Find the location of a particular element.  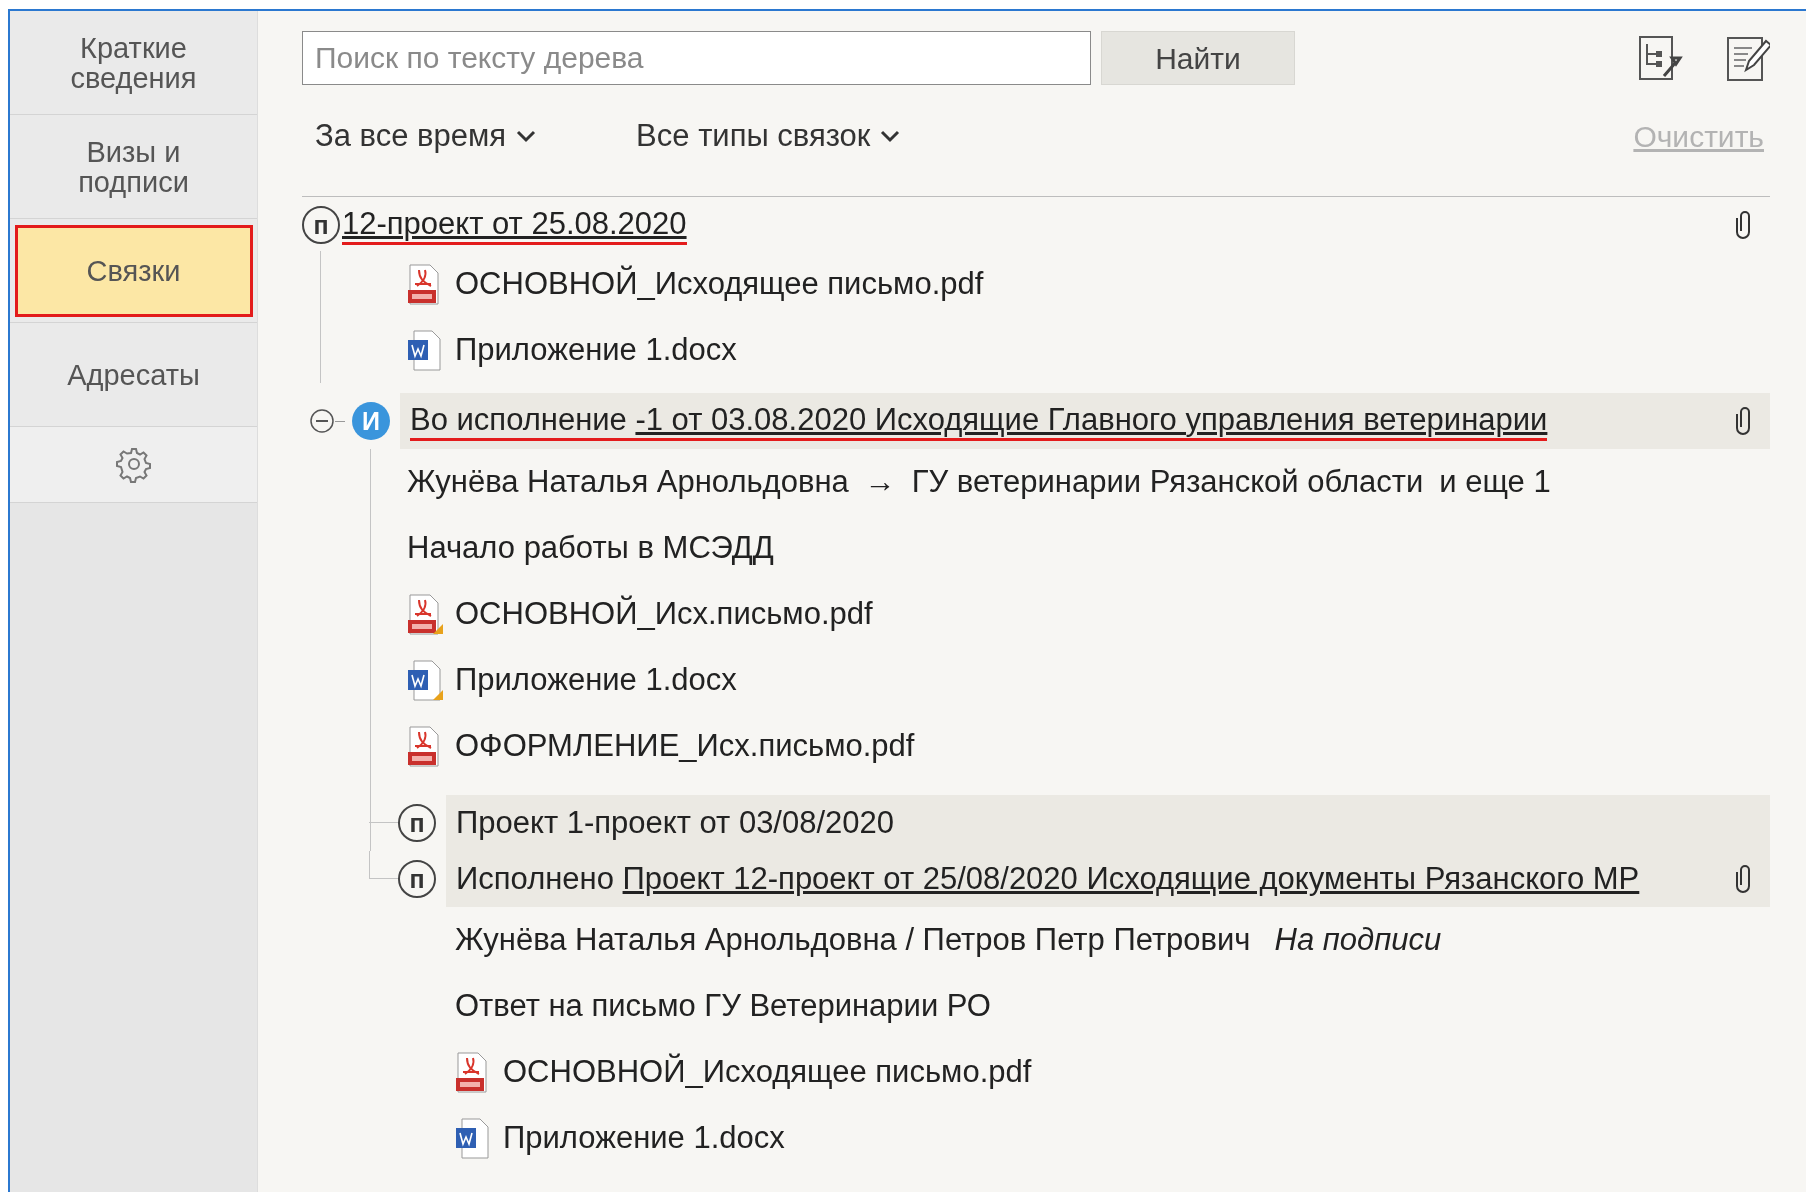

sender-name: Жунёва Наталья Арнольдовна is located at coordinates (628, 481).